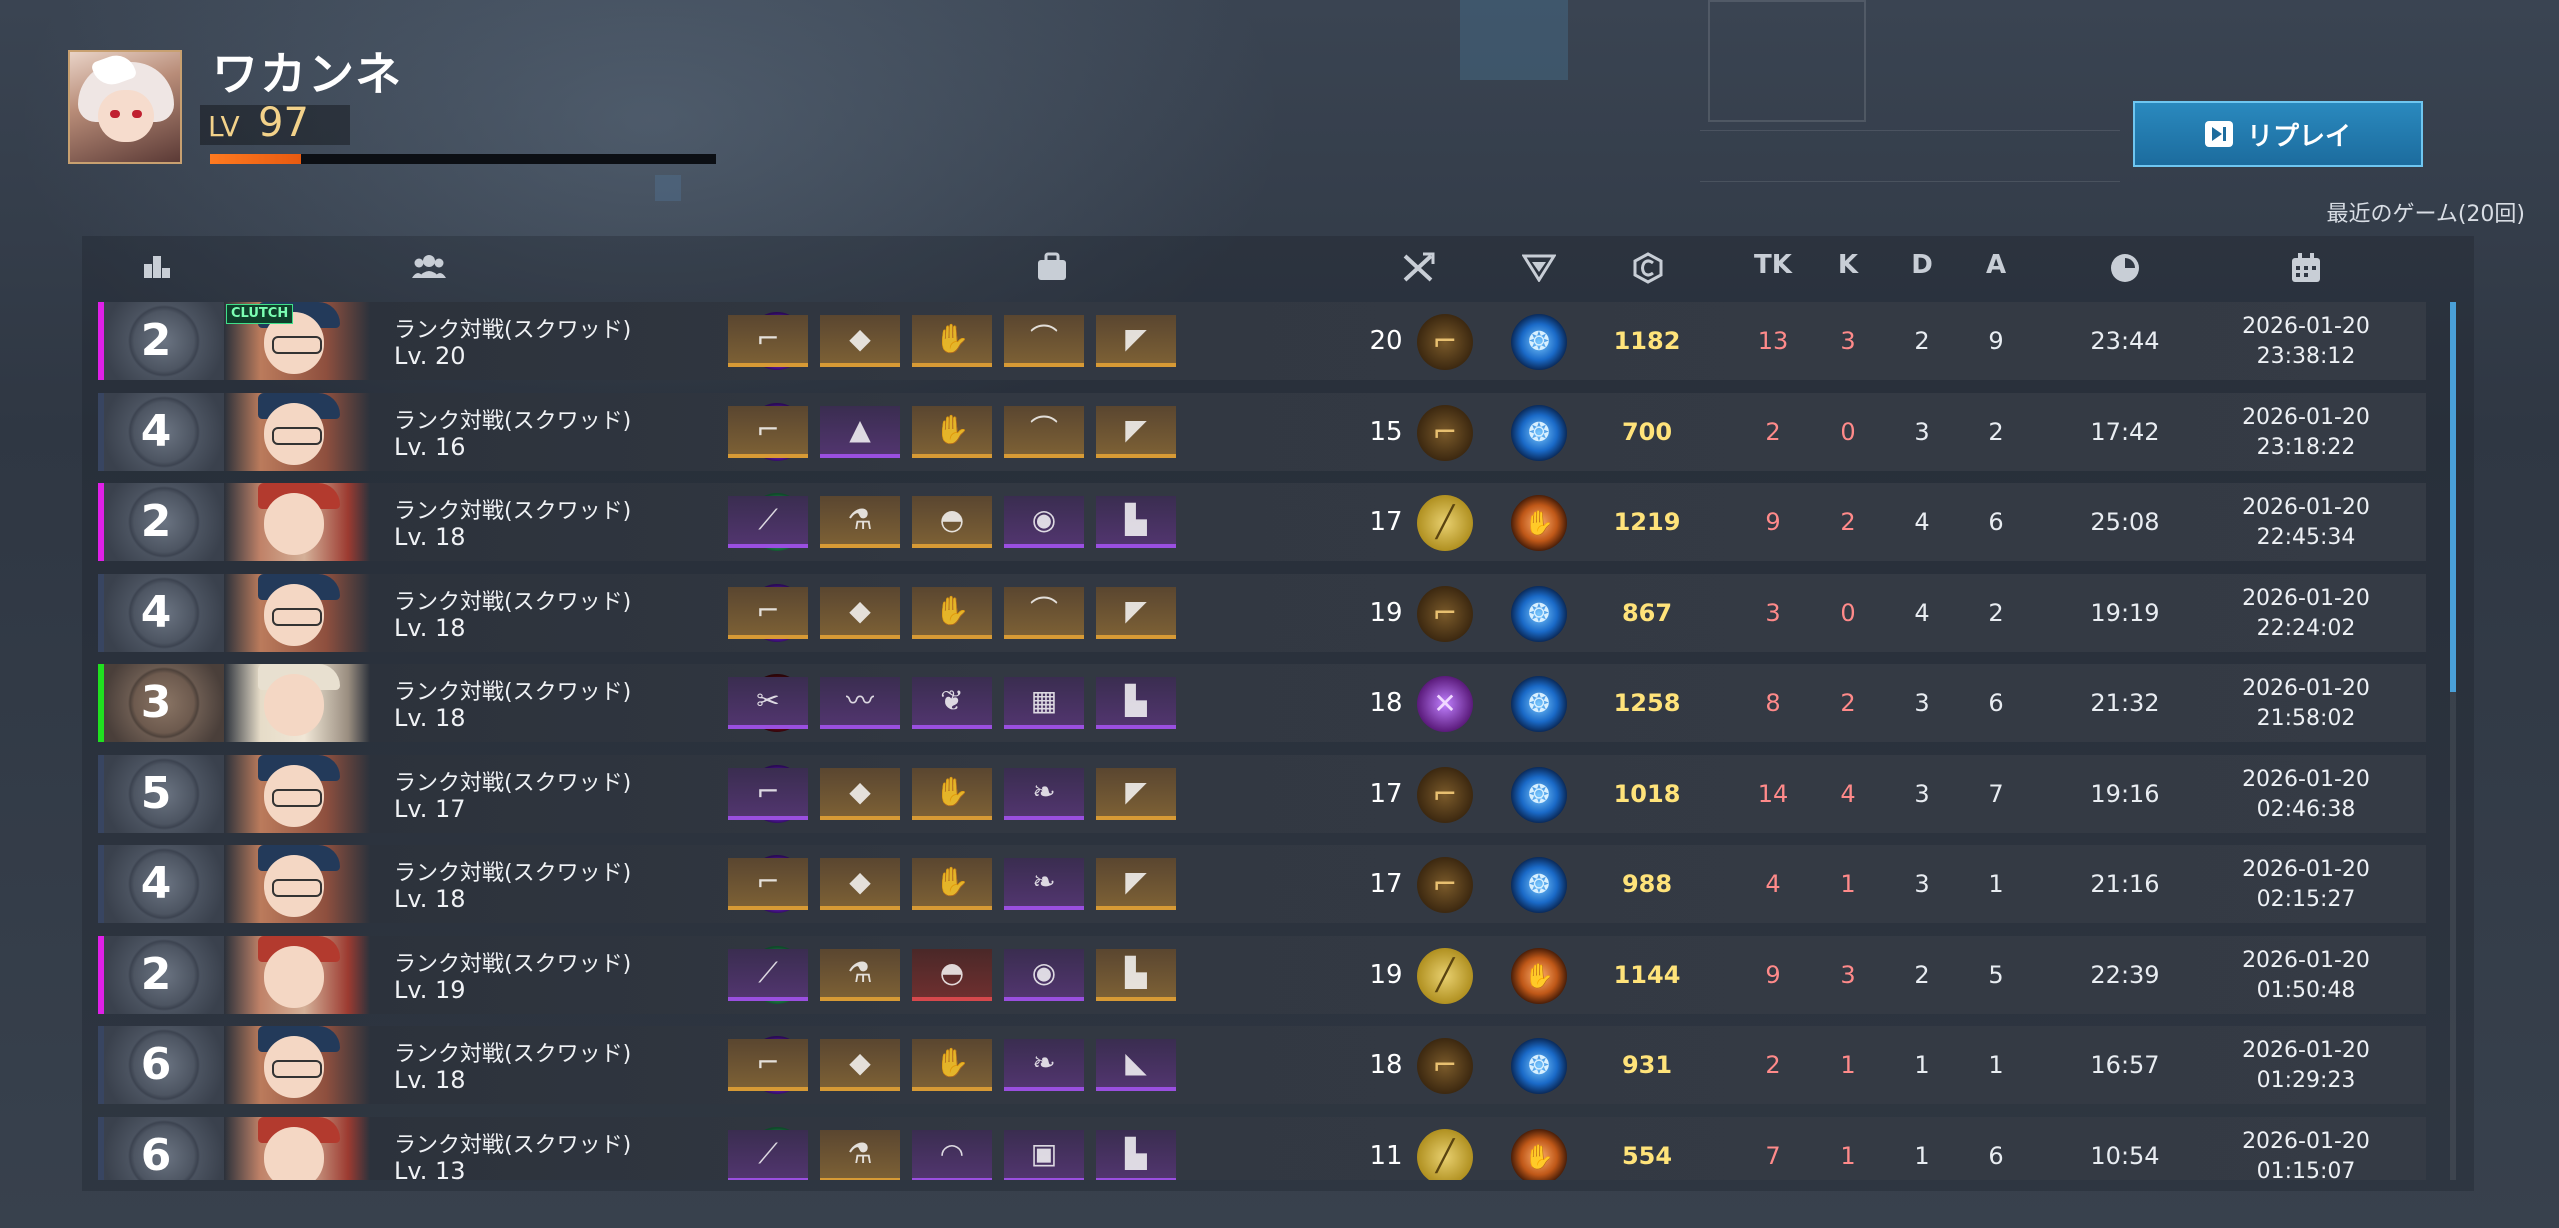 The height and width of the screenshot is (1228, 2559). What do you see at coordinates (1647, 884) in the screenshot?
I see `credit-value: 988` at bounding box center [1647, 884].